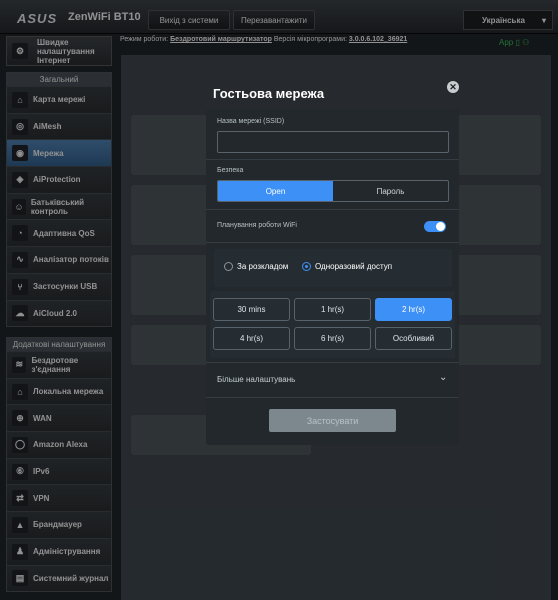 The image size is (558, 600). Describe the element at coordinates (332, 338) in the screenshot. I see `duration-6hr-button: 6 hr(s)` at that location.